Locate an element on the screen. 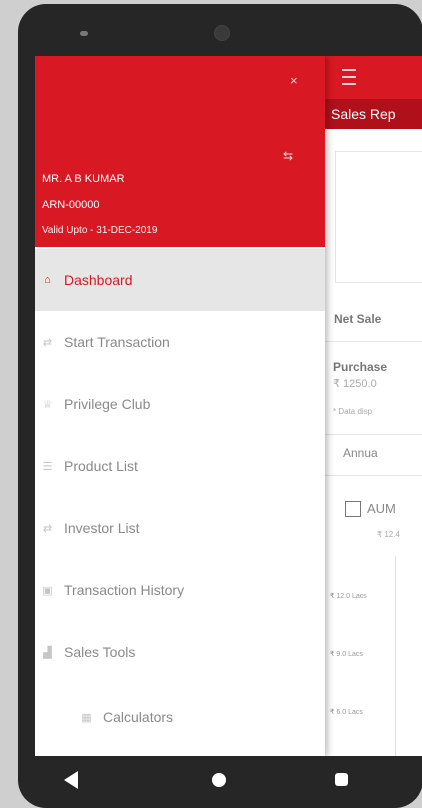  menu-item-investor-list: ⇄ Investor List is located at coordinates (180, 528).